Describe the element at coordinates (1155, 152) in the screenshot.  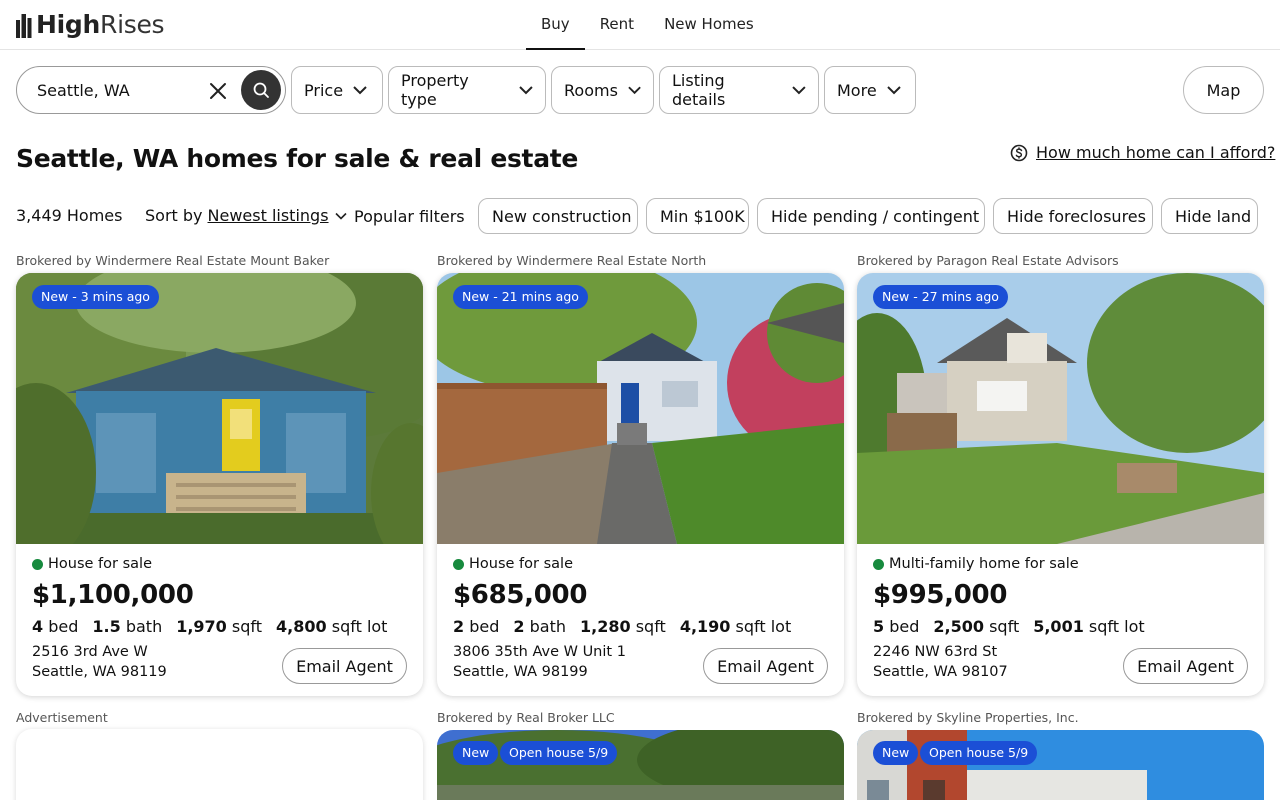
I see `affordability-link-text: How much home can I afford?` at that location.